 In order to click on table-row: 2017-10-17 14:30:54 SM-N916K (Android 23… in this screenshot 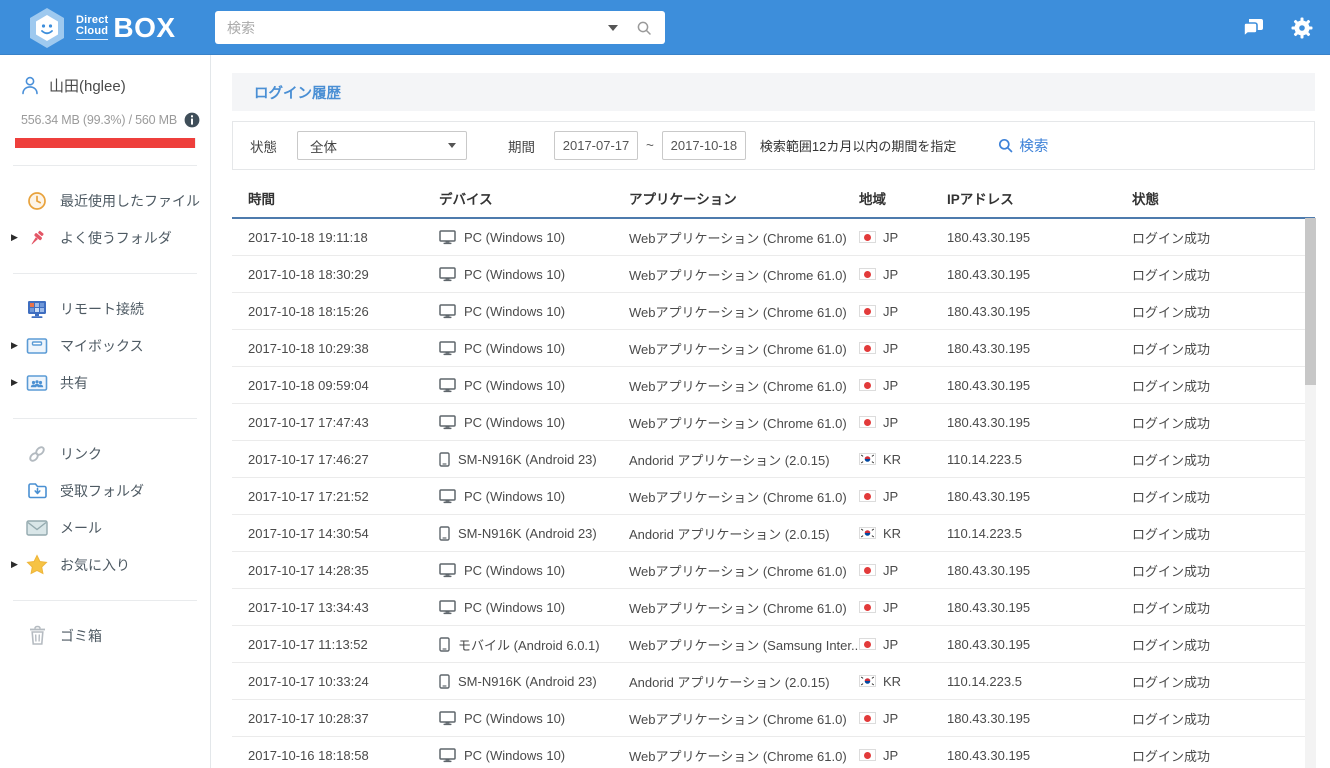, I will do `click(773, 533)`.